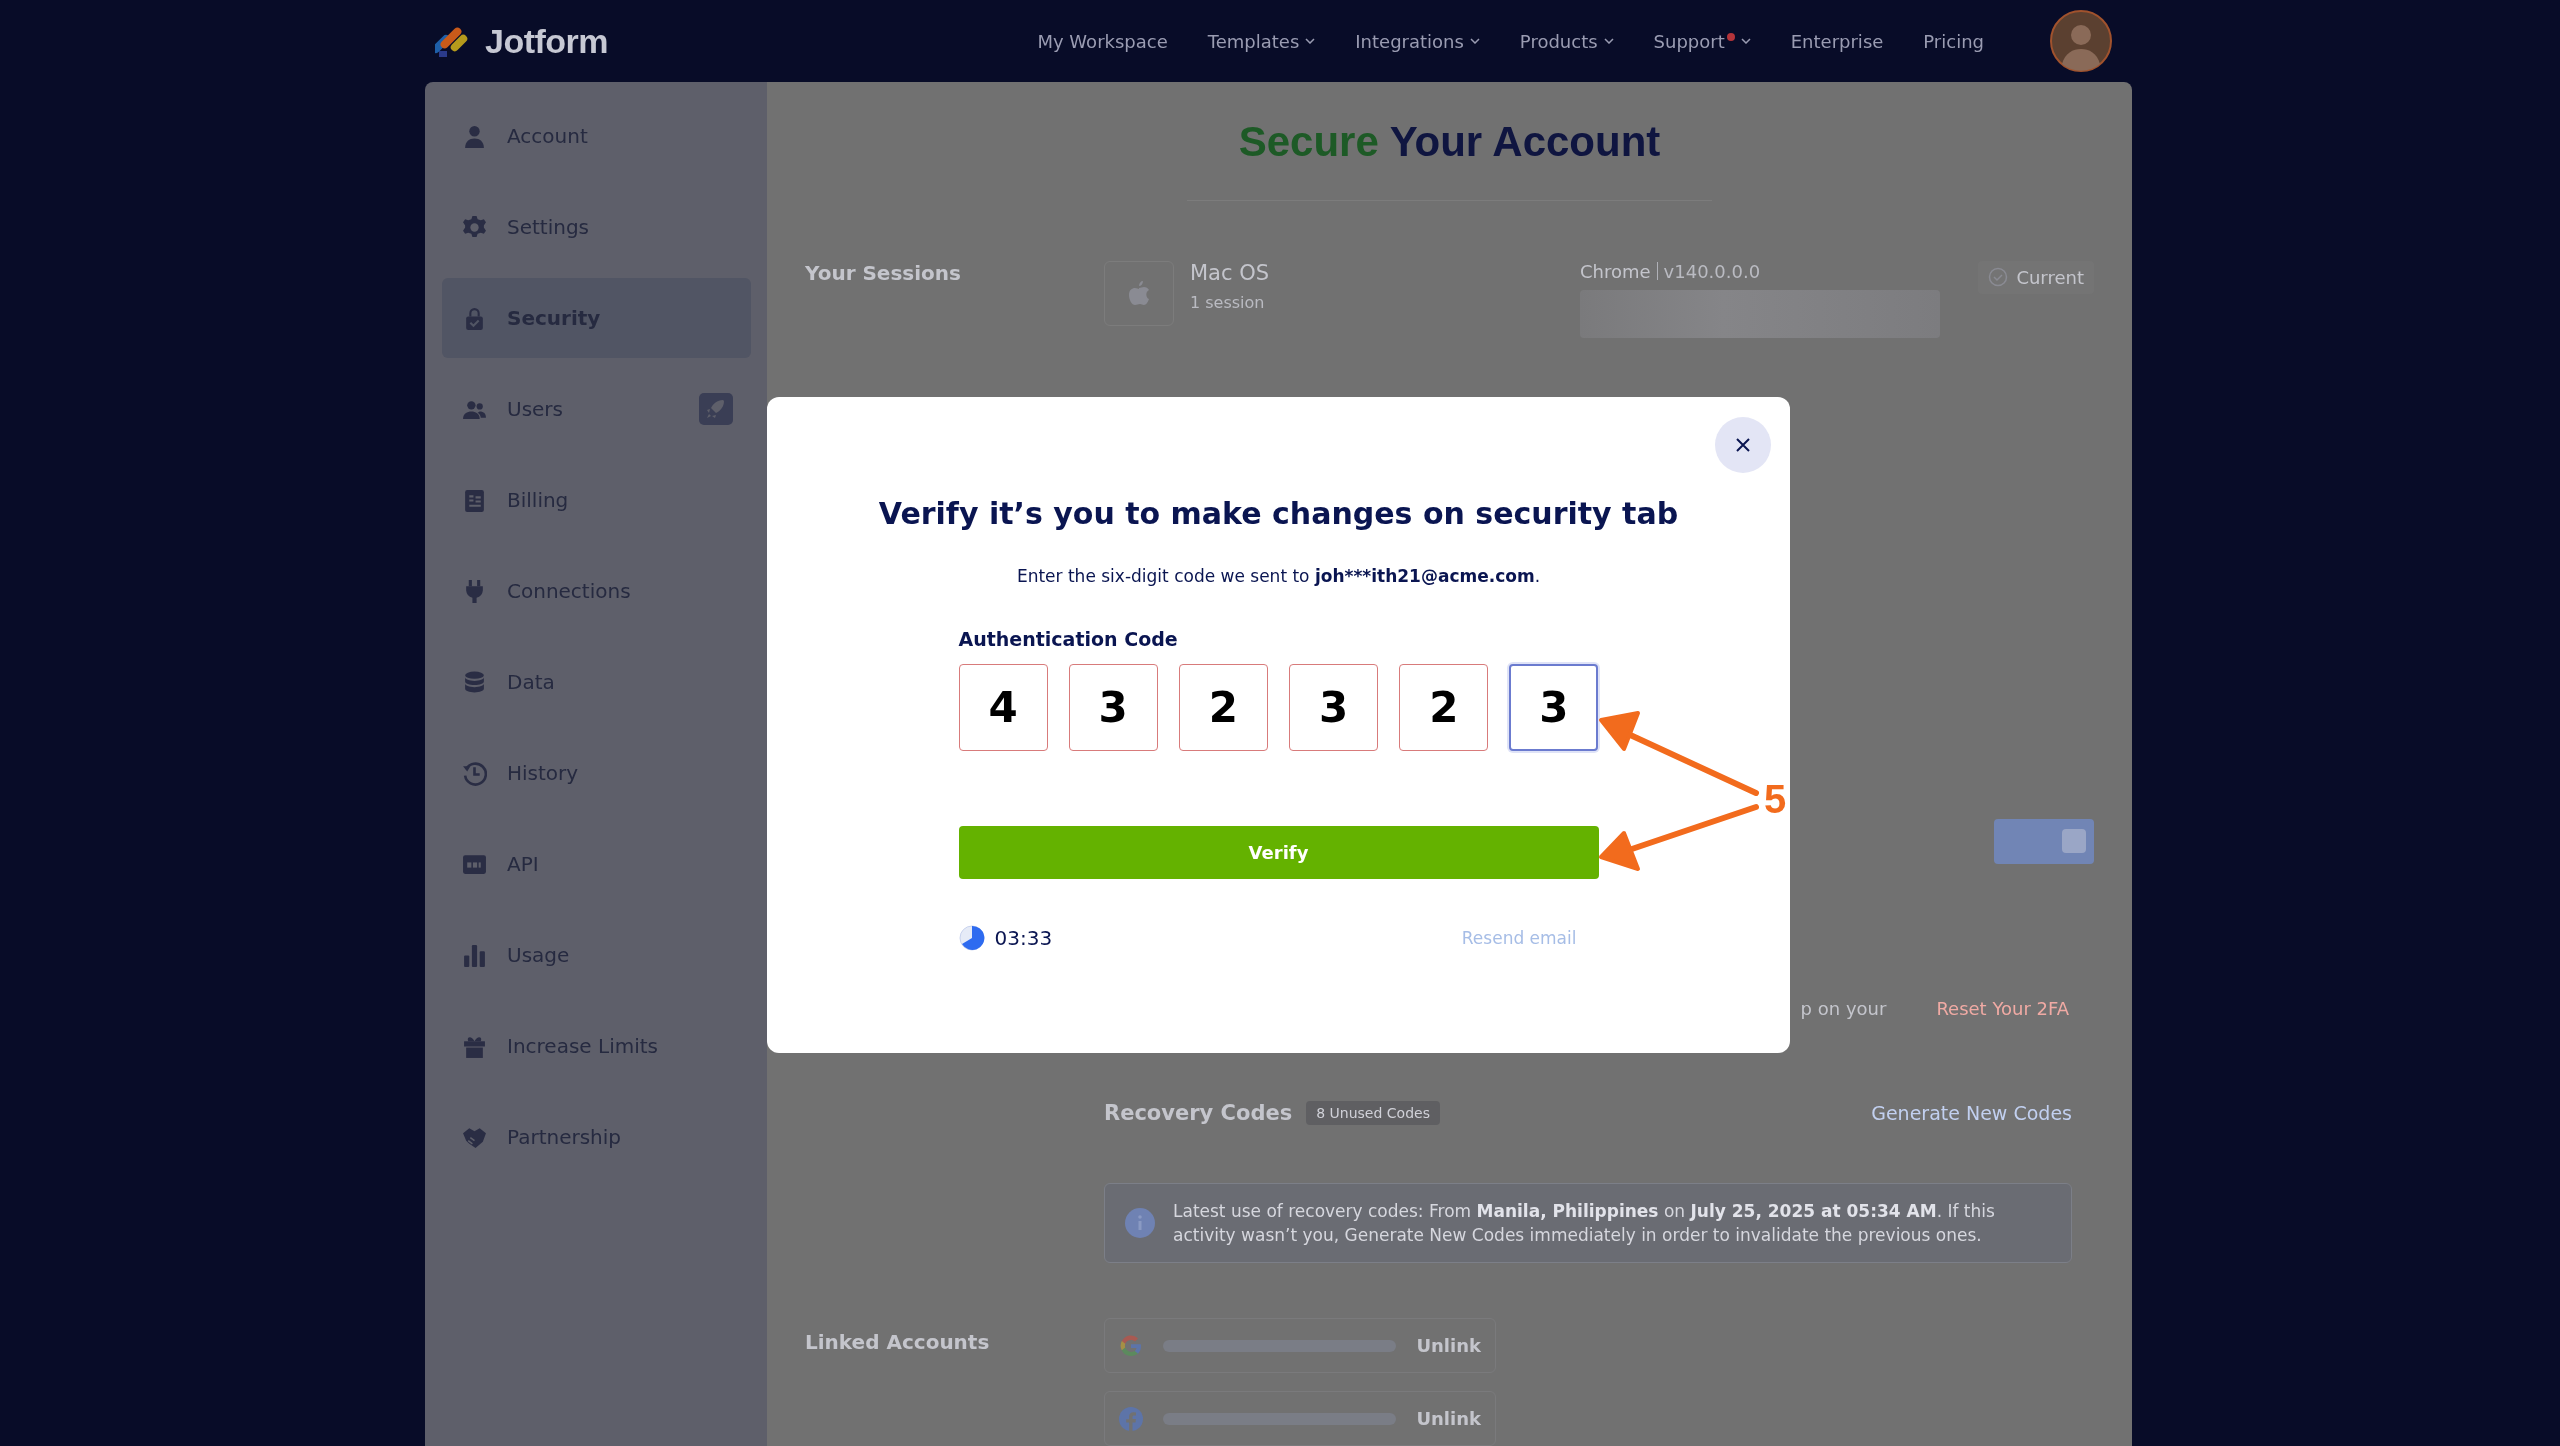 The width and height of the screenshot is (2560, 1446). I want to click on sidebar-label: Billing, so click(538, 500).